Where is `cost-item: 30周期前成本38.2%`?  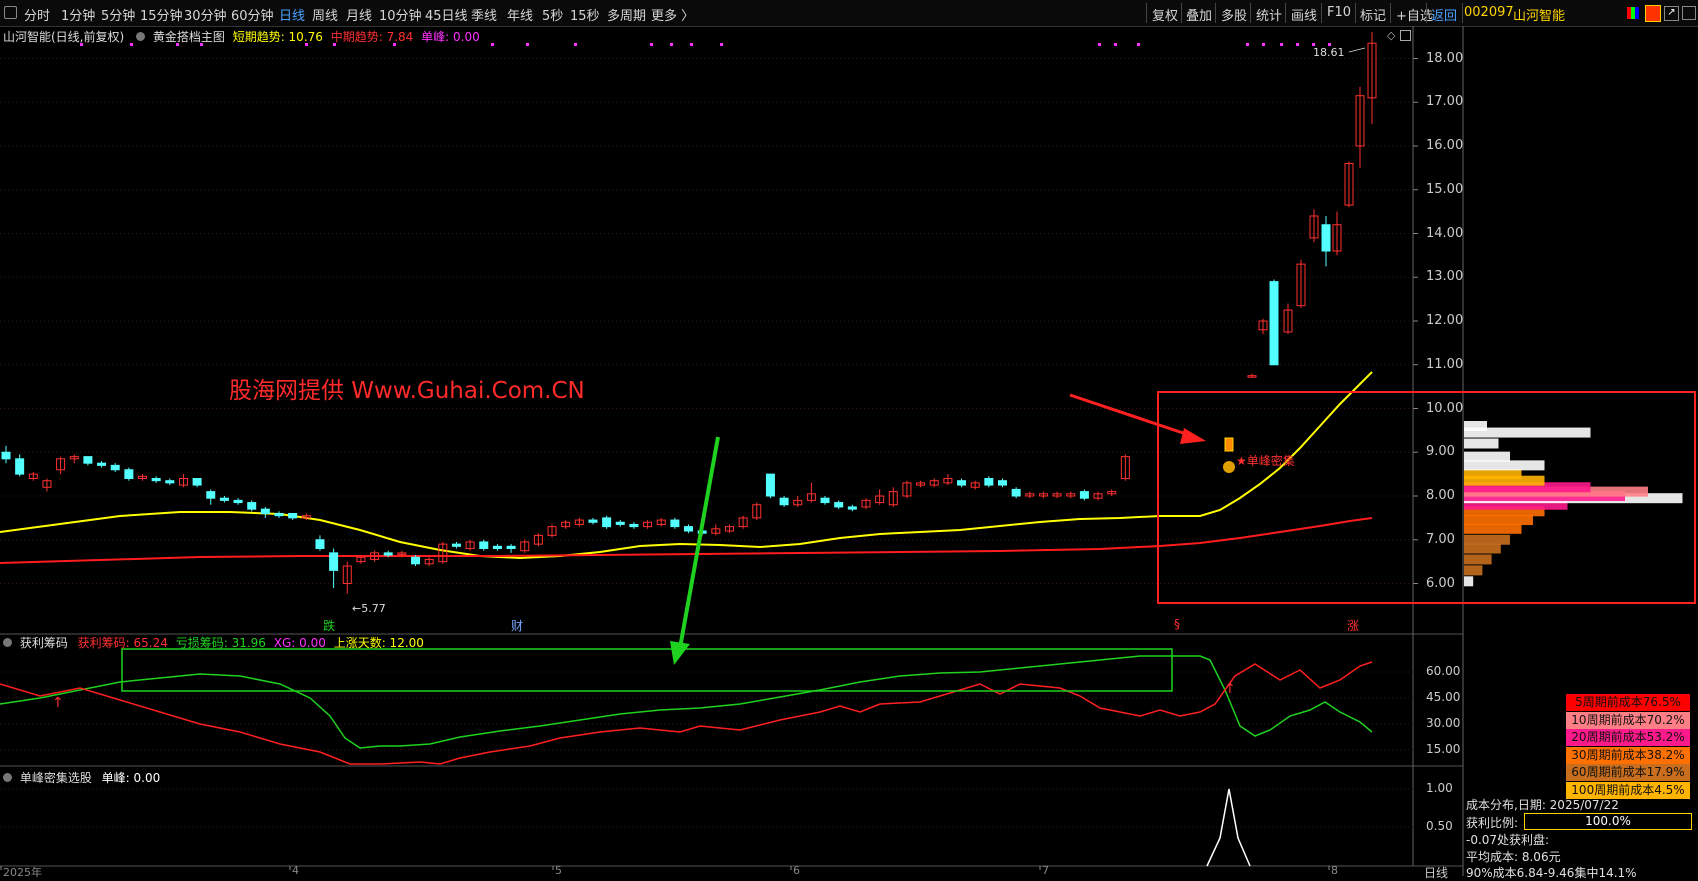
cost-item: 30周期前成本38.2% is located at coordinates (1628, 755).